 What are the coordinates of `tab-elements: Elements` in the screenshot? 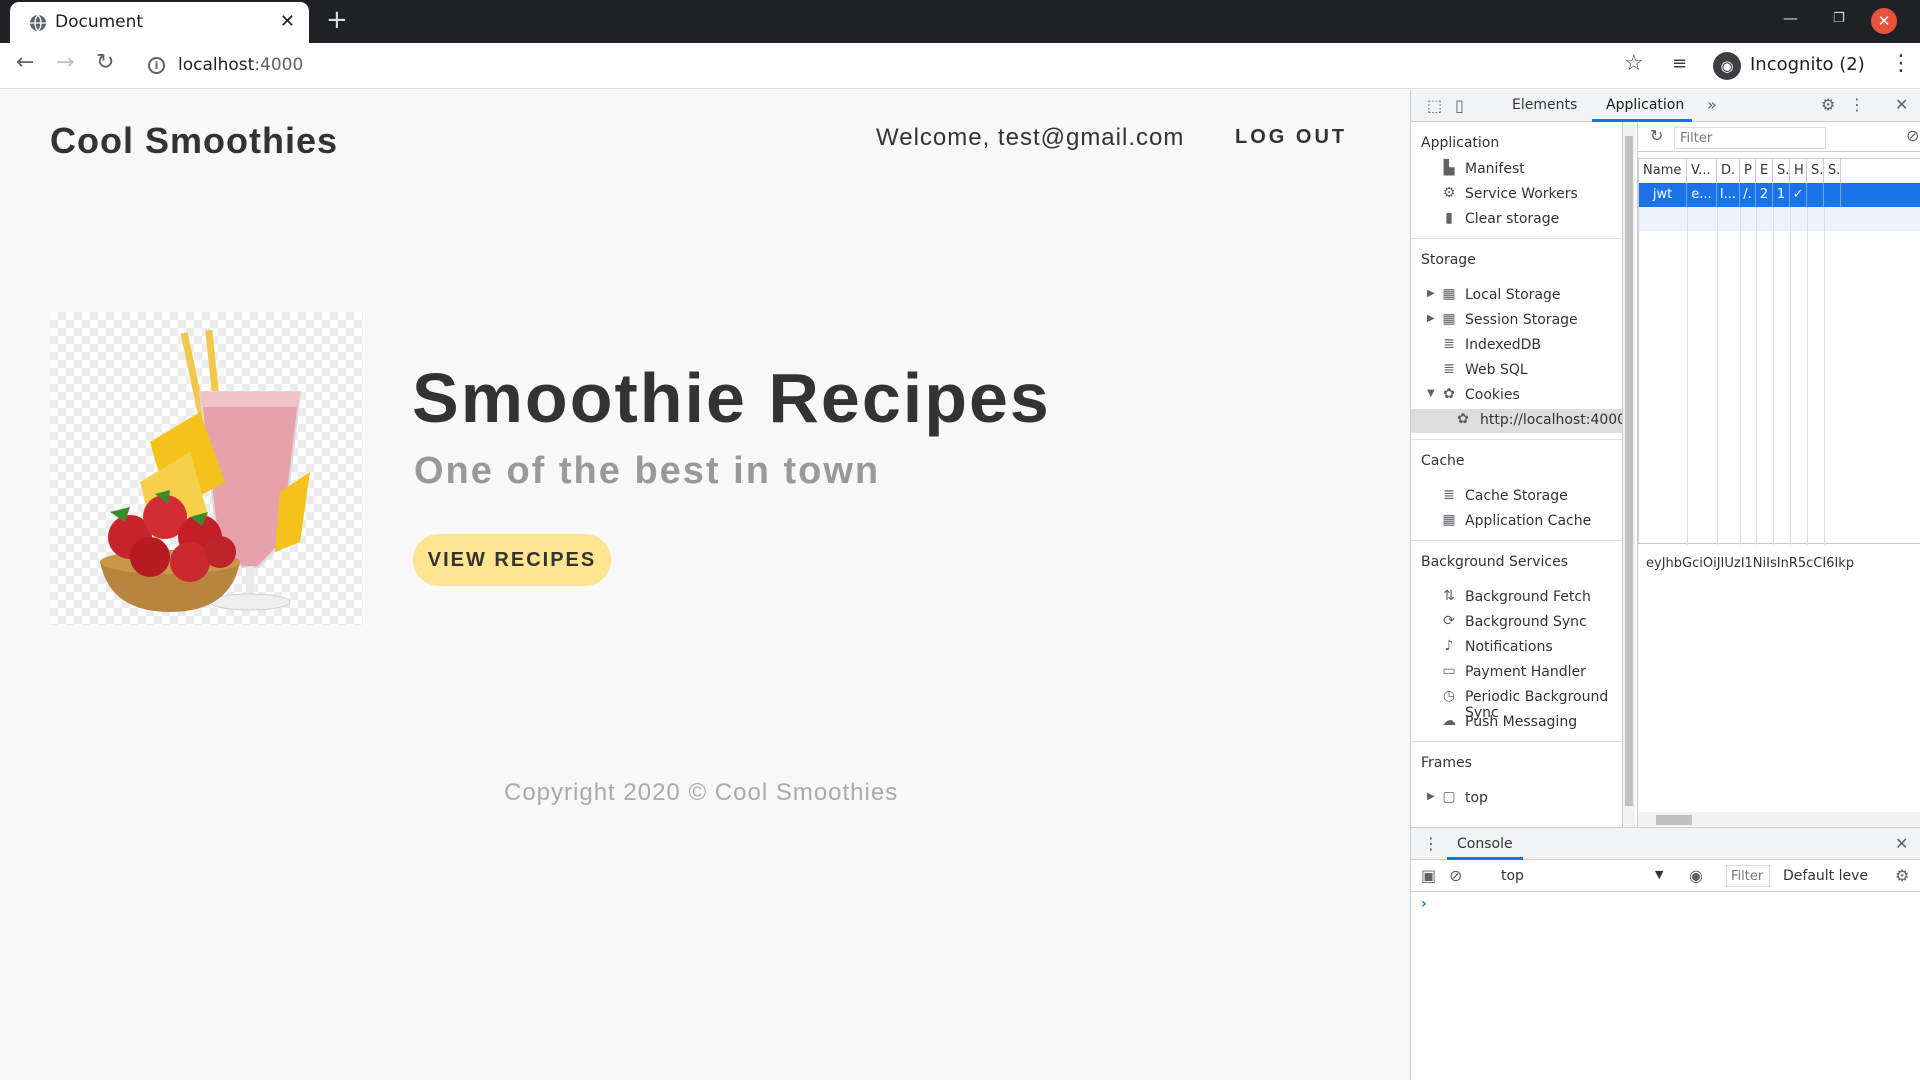 It's located at (1544, 105).